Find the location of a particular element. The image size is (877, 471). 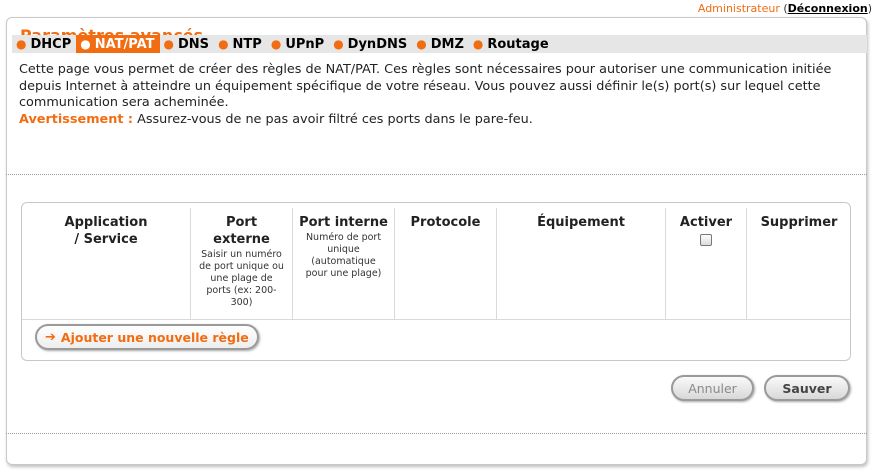

header-internal-port: Port interne is located at coordinates (343, 222).